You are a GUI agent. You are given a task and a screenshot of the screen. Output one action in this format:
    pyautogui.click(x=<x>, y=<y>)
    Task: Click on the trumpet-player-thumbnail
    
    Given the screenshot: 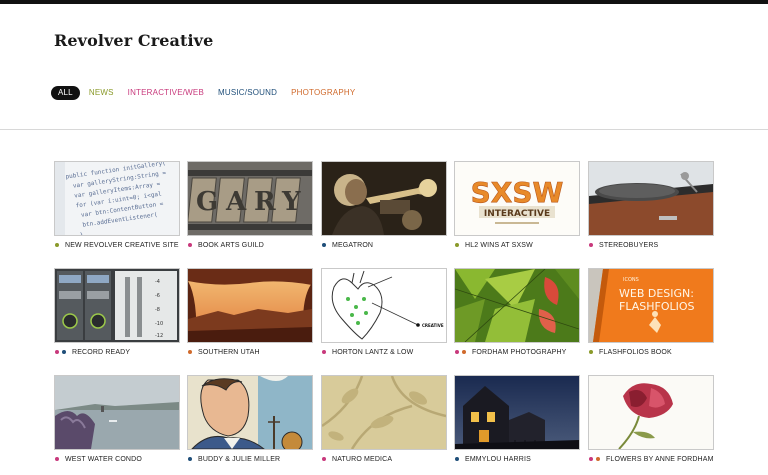 What is the action you would take?
    pyautogui.click(x=384, y=198)
    